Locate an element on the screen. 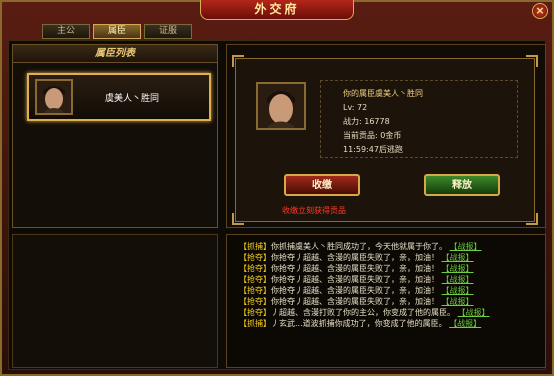 The width and height of the screenshot is (554, 376). collect-button: 收缴 is located at coordinates (322, 185).